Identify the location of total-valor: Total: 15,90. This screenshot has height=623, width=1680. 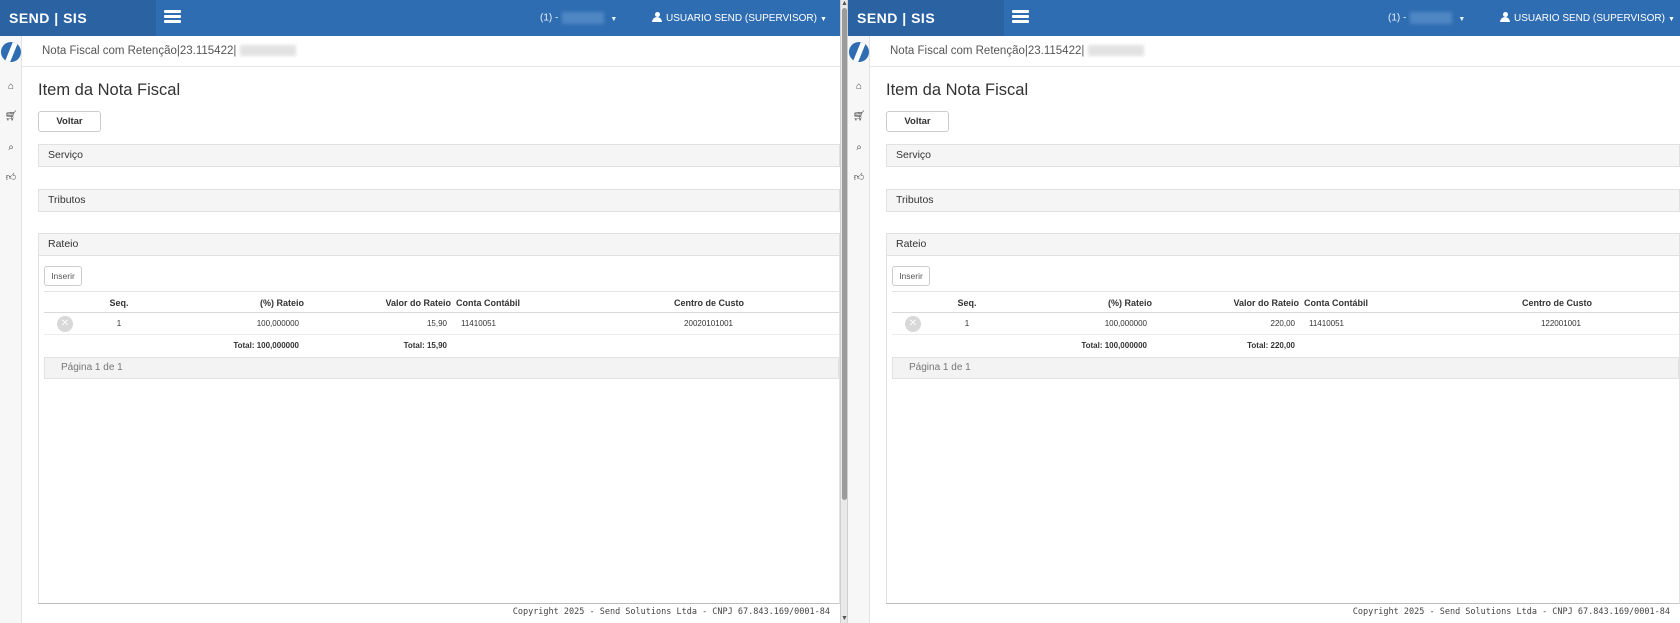
(425, 345).